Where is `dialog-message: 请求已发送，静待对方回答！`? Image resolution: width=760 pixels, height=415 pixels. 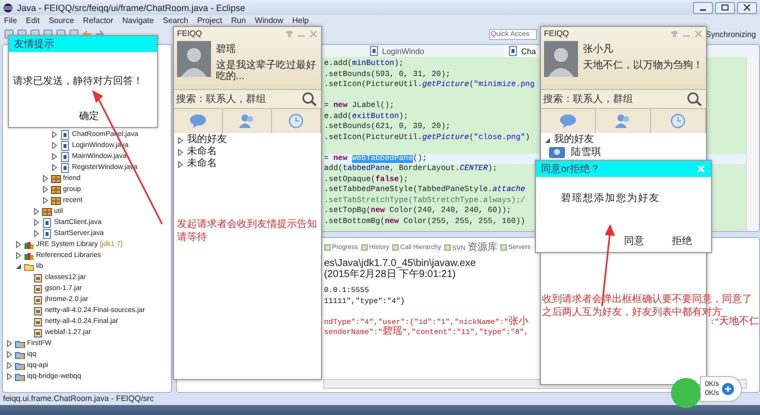
dialog-message: 请求已发送，静待对方回答！ is located at coordinates (78, 81).